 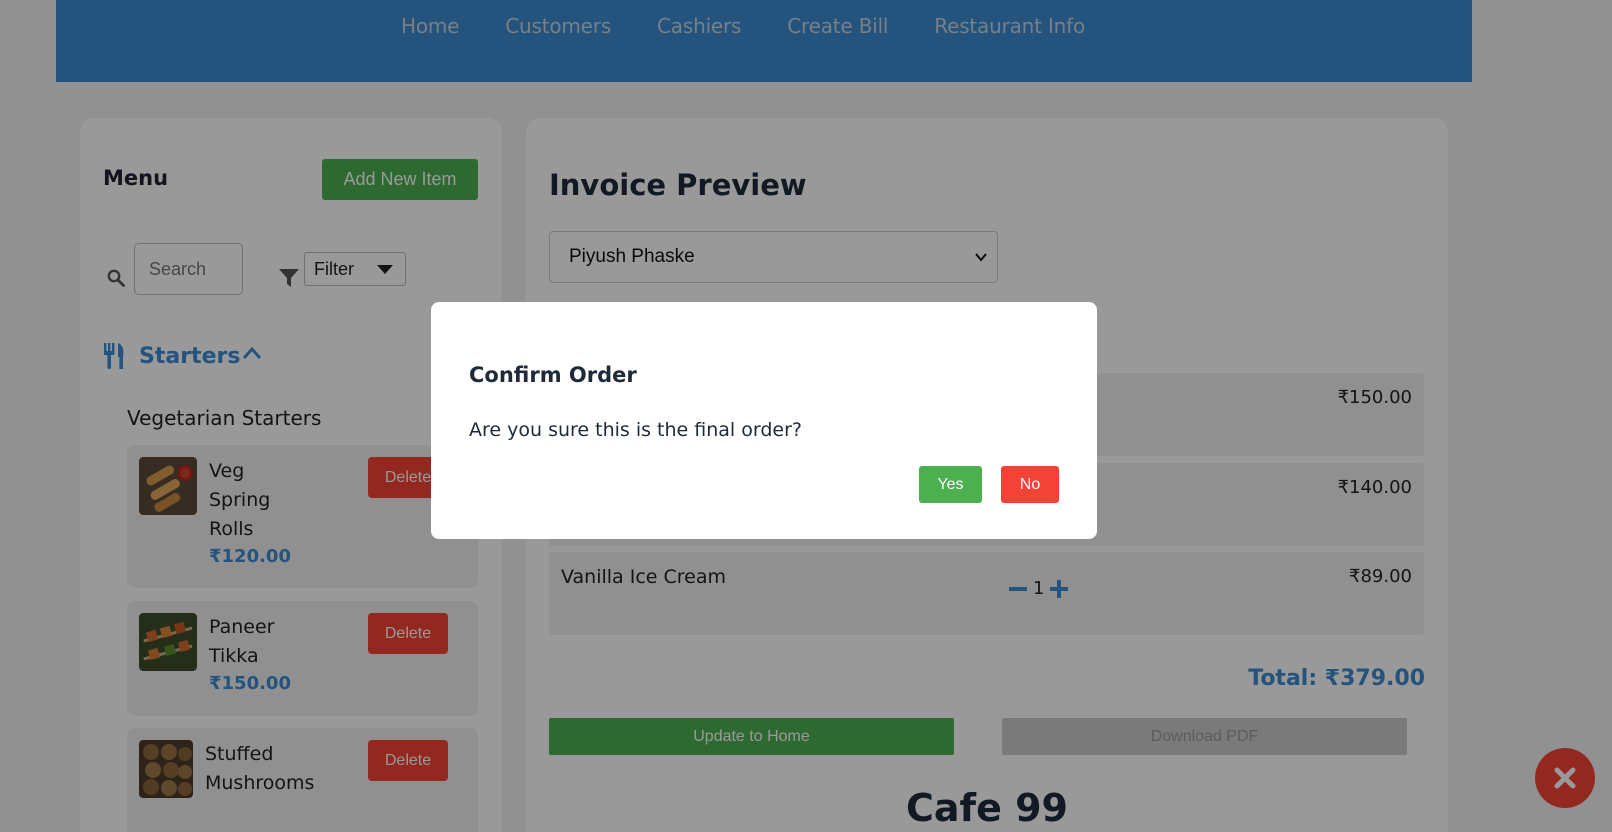 What do you see at coordinates (636, 430) in the screenshot?
I see `dialog-message: Are you sure this is the final order?` at bounding box center [636, 430].